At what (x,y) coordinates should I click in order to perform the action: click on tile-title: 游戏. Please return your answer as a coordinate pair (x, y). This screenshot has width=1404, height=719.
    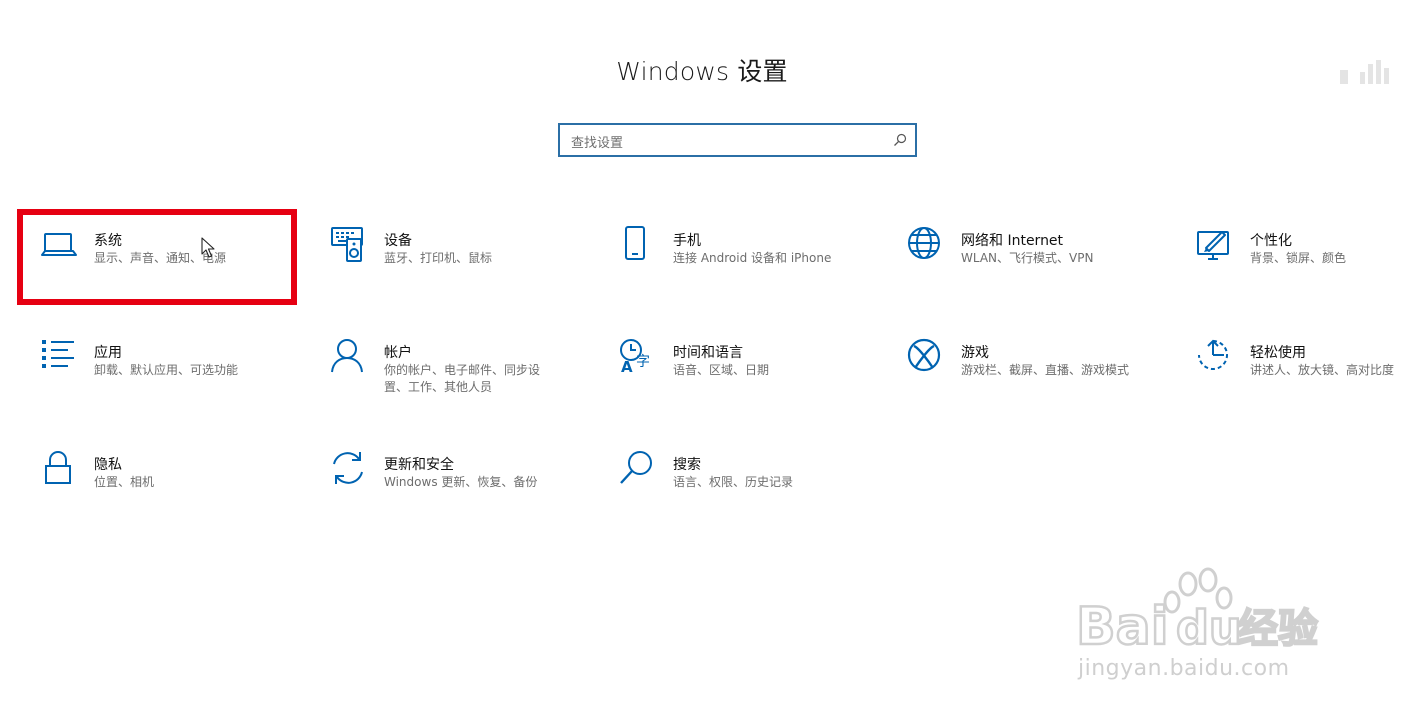
    Looking at the image, I should click on (975, 353).